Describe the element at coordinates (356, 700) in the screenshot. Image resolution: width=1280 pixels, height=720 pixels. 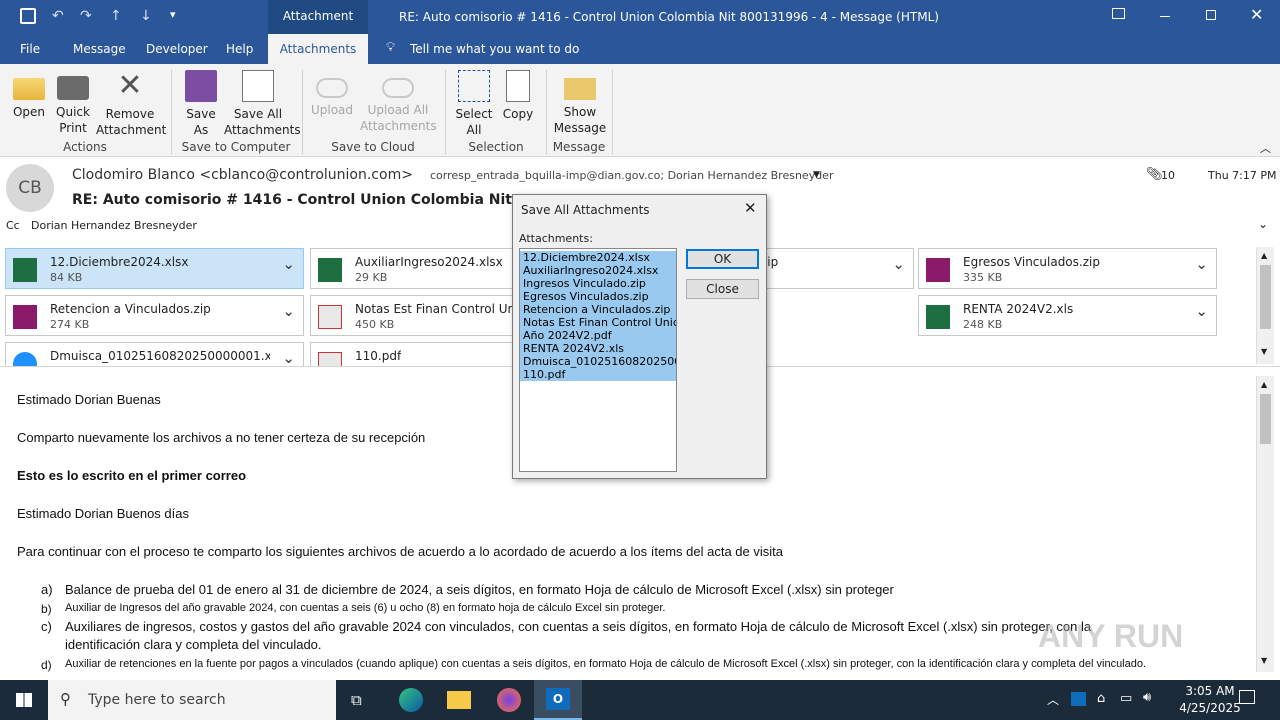
I see `task-view-icon: ⧉` at that location.